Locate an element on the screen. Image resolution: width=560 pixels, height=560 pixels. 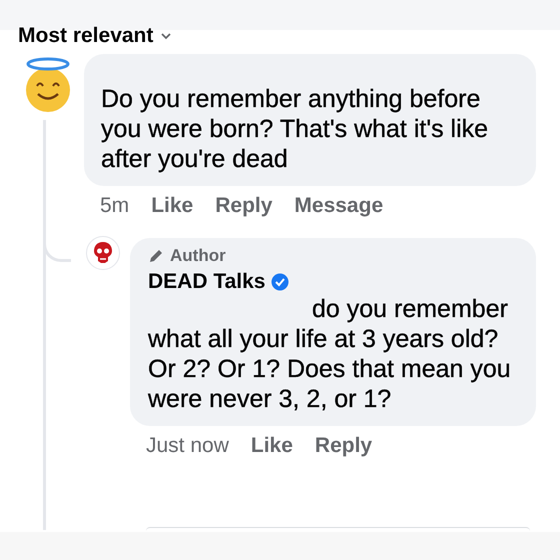
message-link: Message is located at coordinates (339, 206).